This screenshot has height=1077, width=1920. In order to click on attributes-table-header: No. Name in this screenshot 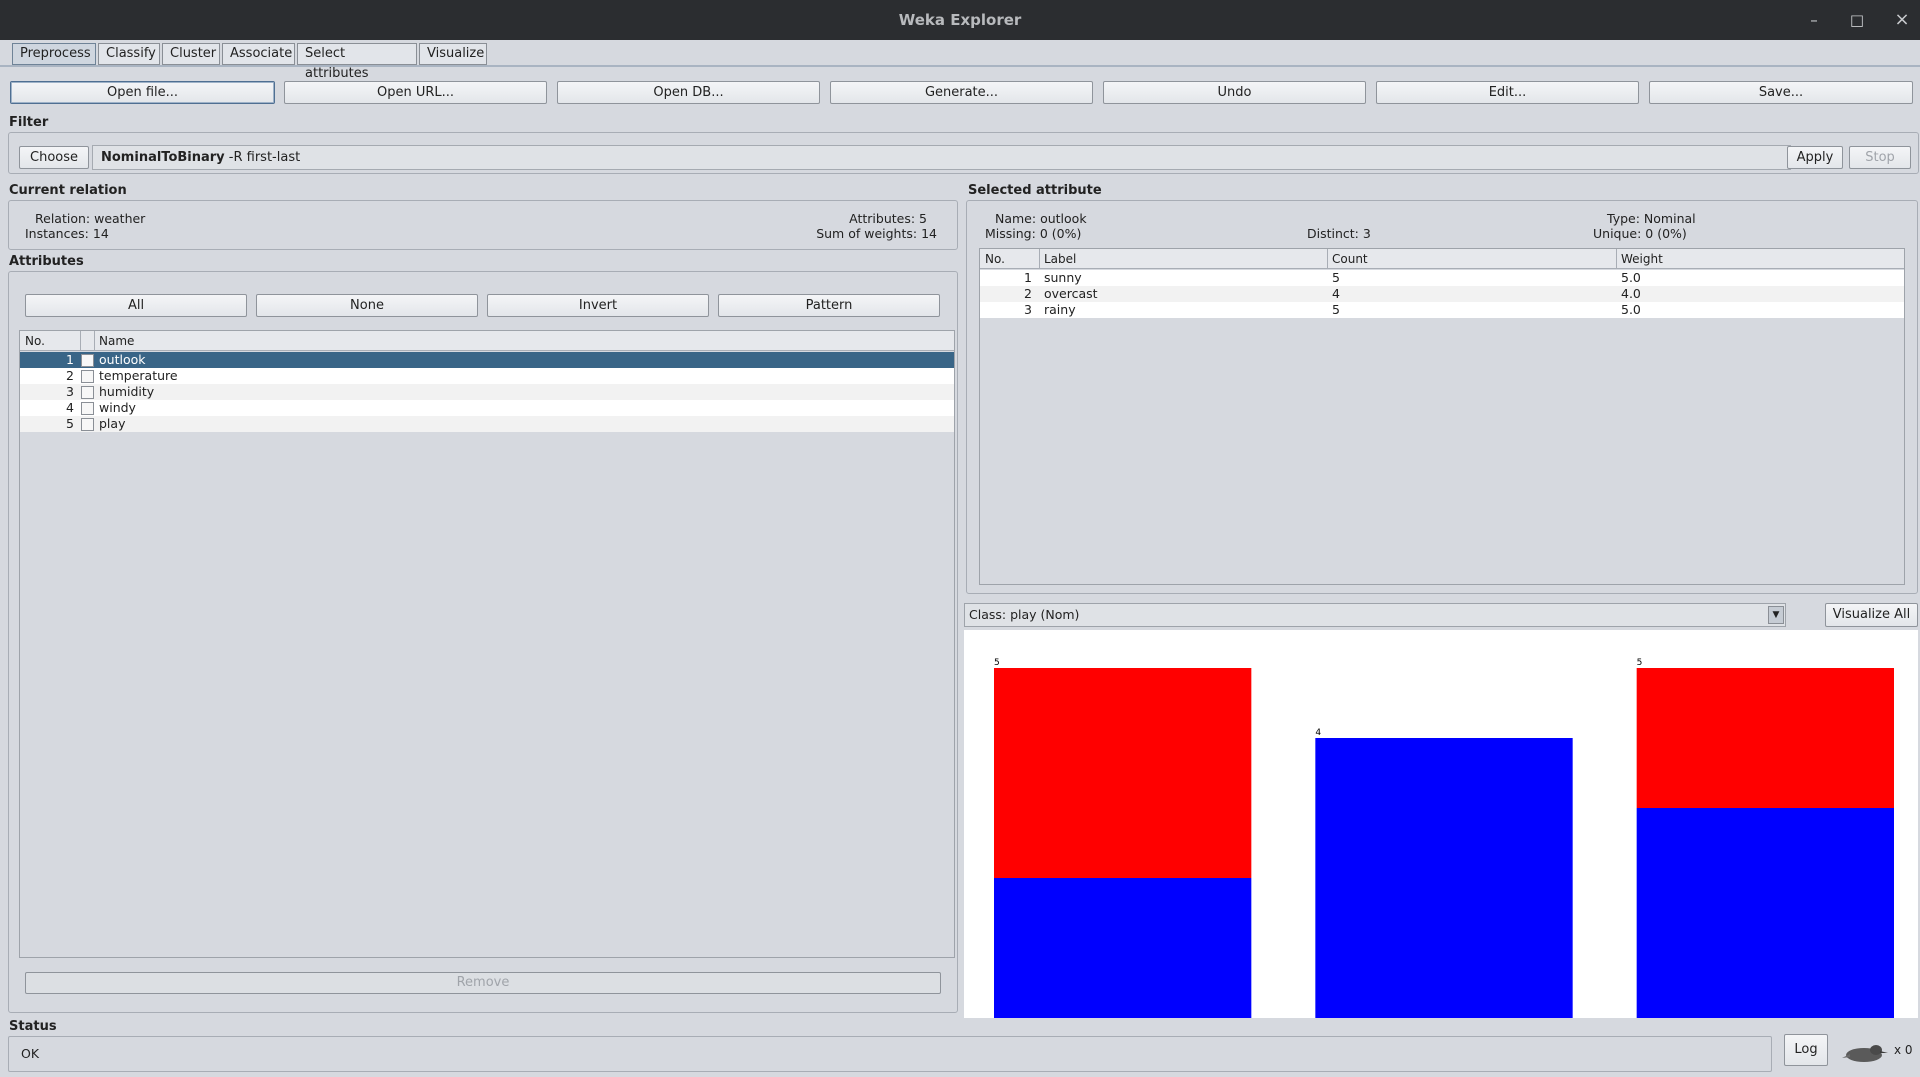, I will do `click(487, 341)`.